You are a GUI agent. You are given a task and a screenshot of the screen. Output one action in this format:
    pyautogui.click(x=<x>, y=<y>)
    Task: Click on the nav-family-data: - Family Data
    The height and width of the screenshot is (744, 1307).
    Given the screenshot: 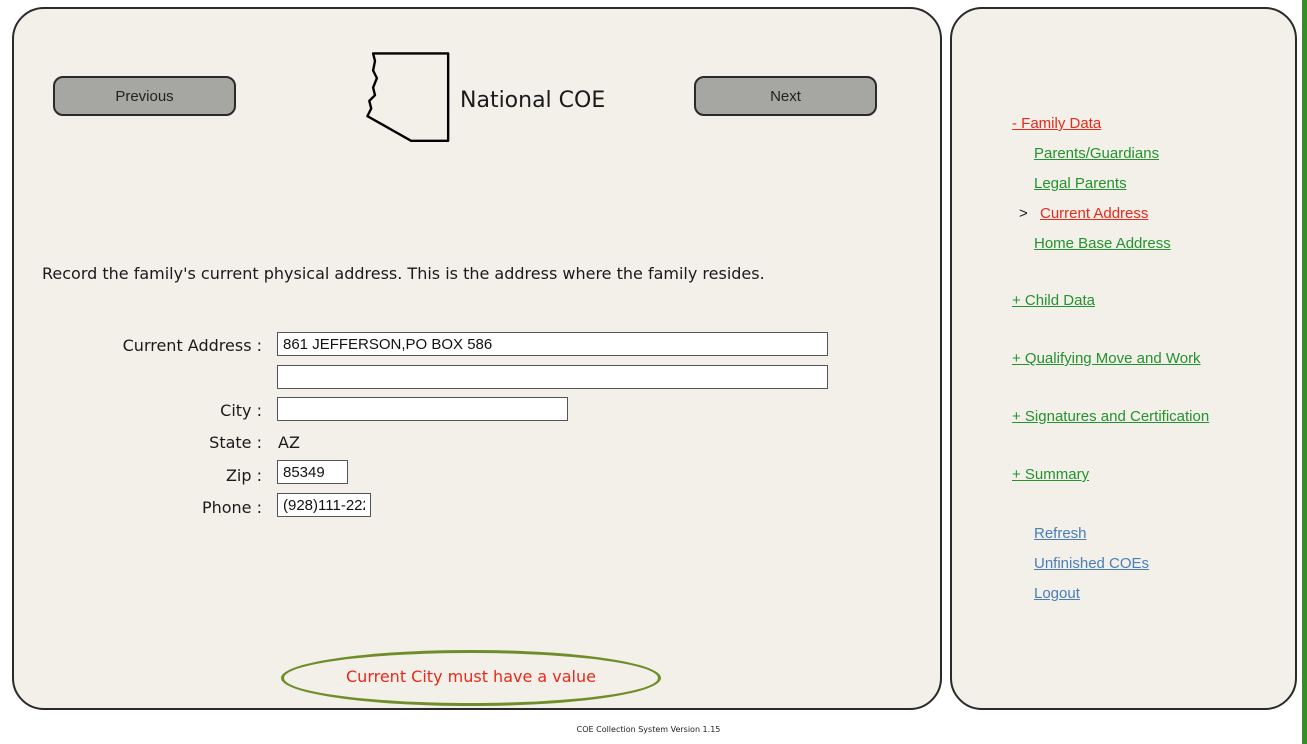 What is the action you would take?
    pyautogui.click(x=1056, y=123)
    